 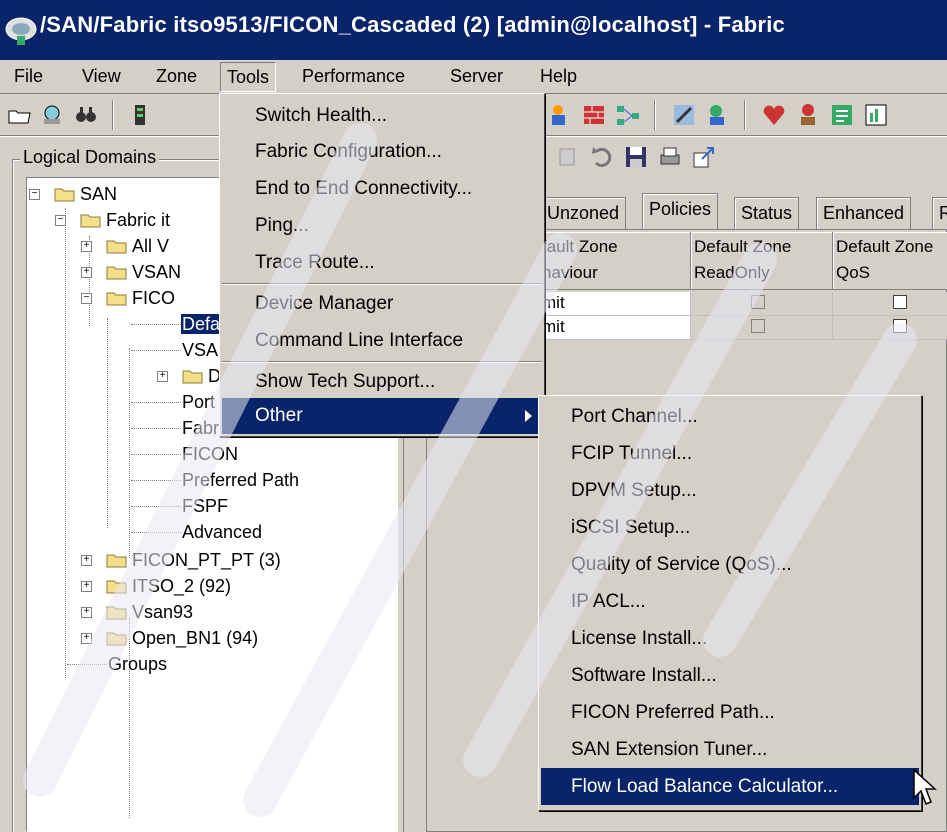 What do you see at coordinates (86, 115) in the screenshot?
I see `binoculars-icon` at bounding box center [86, 115].